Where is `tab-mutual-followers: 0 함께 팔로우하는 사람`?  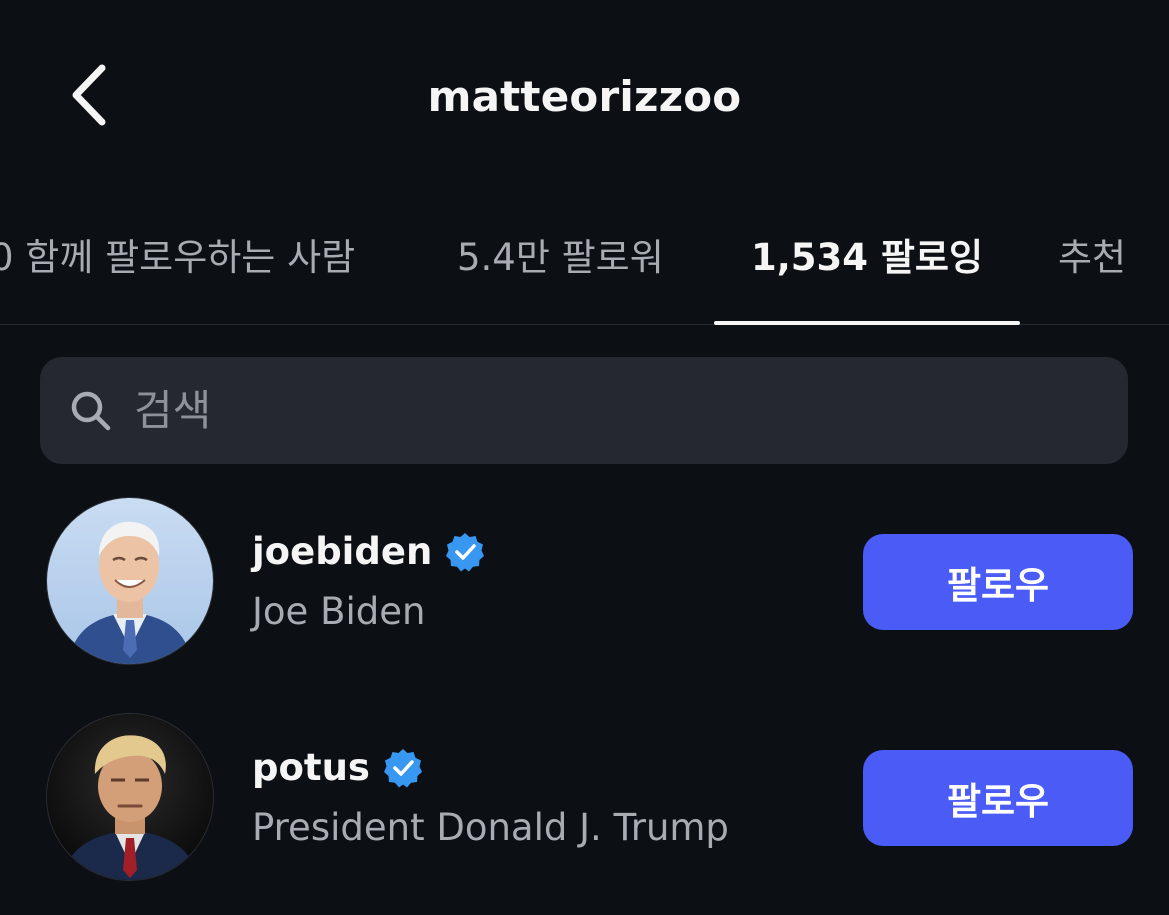 tab-mutual-followers: 0 함께 팔로우하는 사람 is located at coordinates (177, 275).